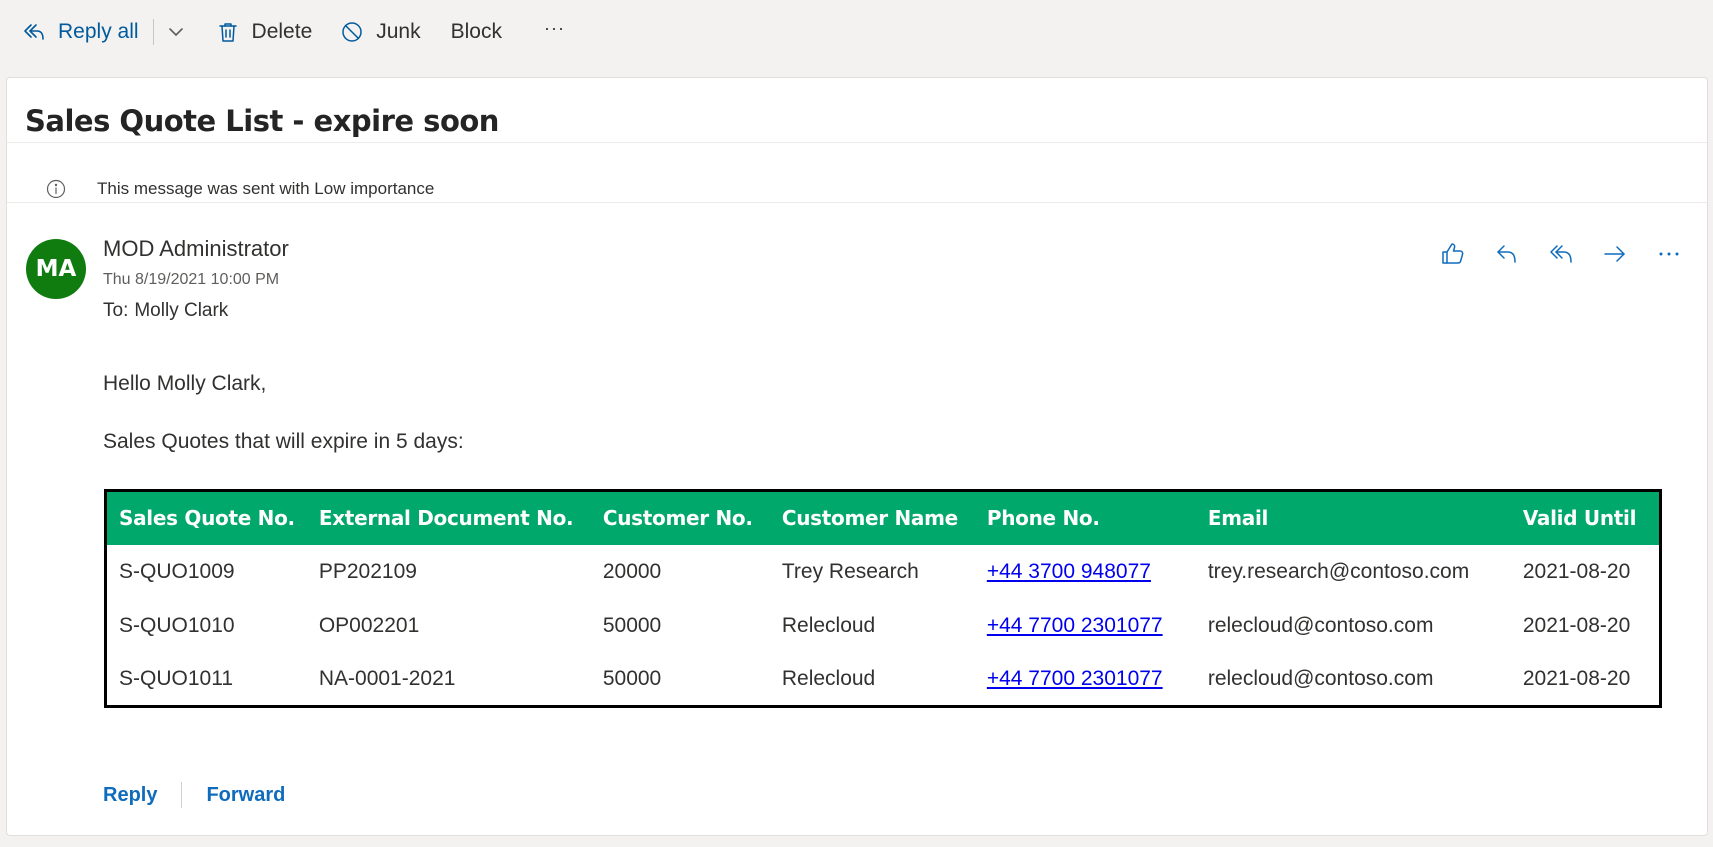 This screenshot has height=847, width=1713. What do you see at coordinates (367, 571) in the screenshot?
I see `table-cell: PP202109` at bounding box center [367, 571].